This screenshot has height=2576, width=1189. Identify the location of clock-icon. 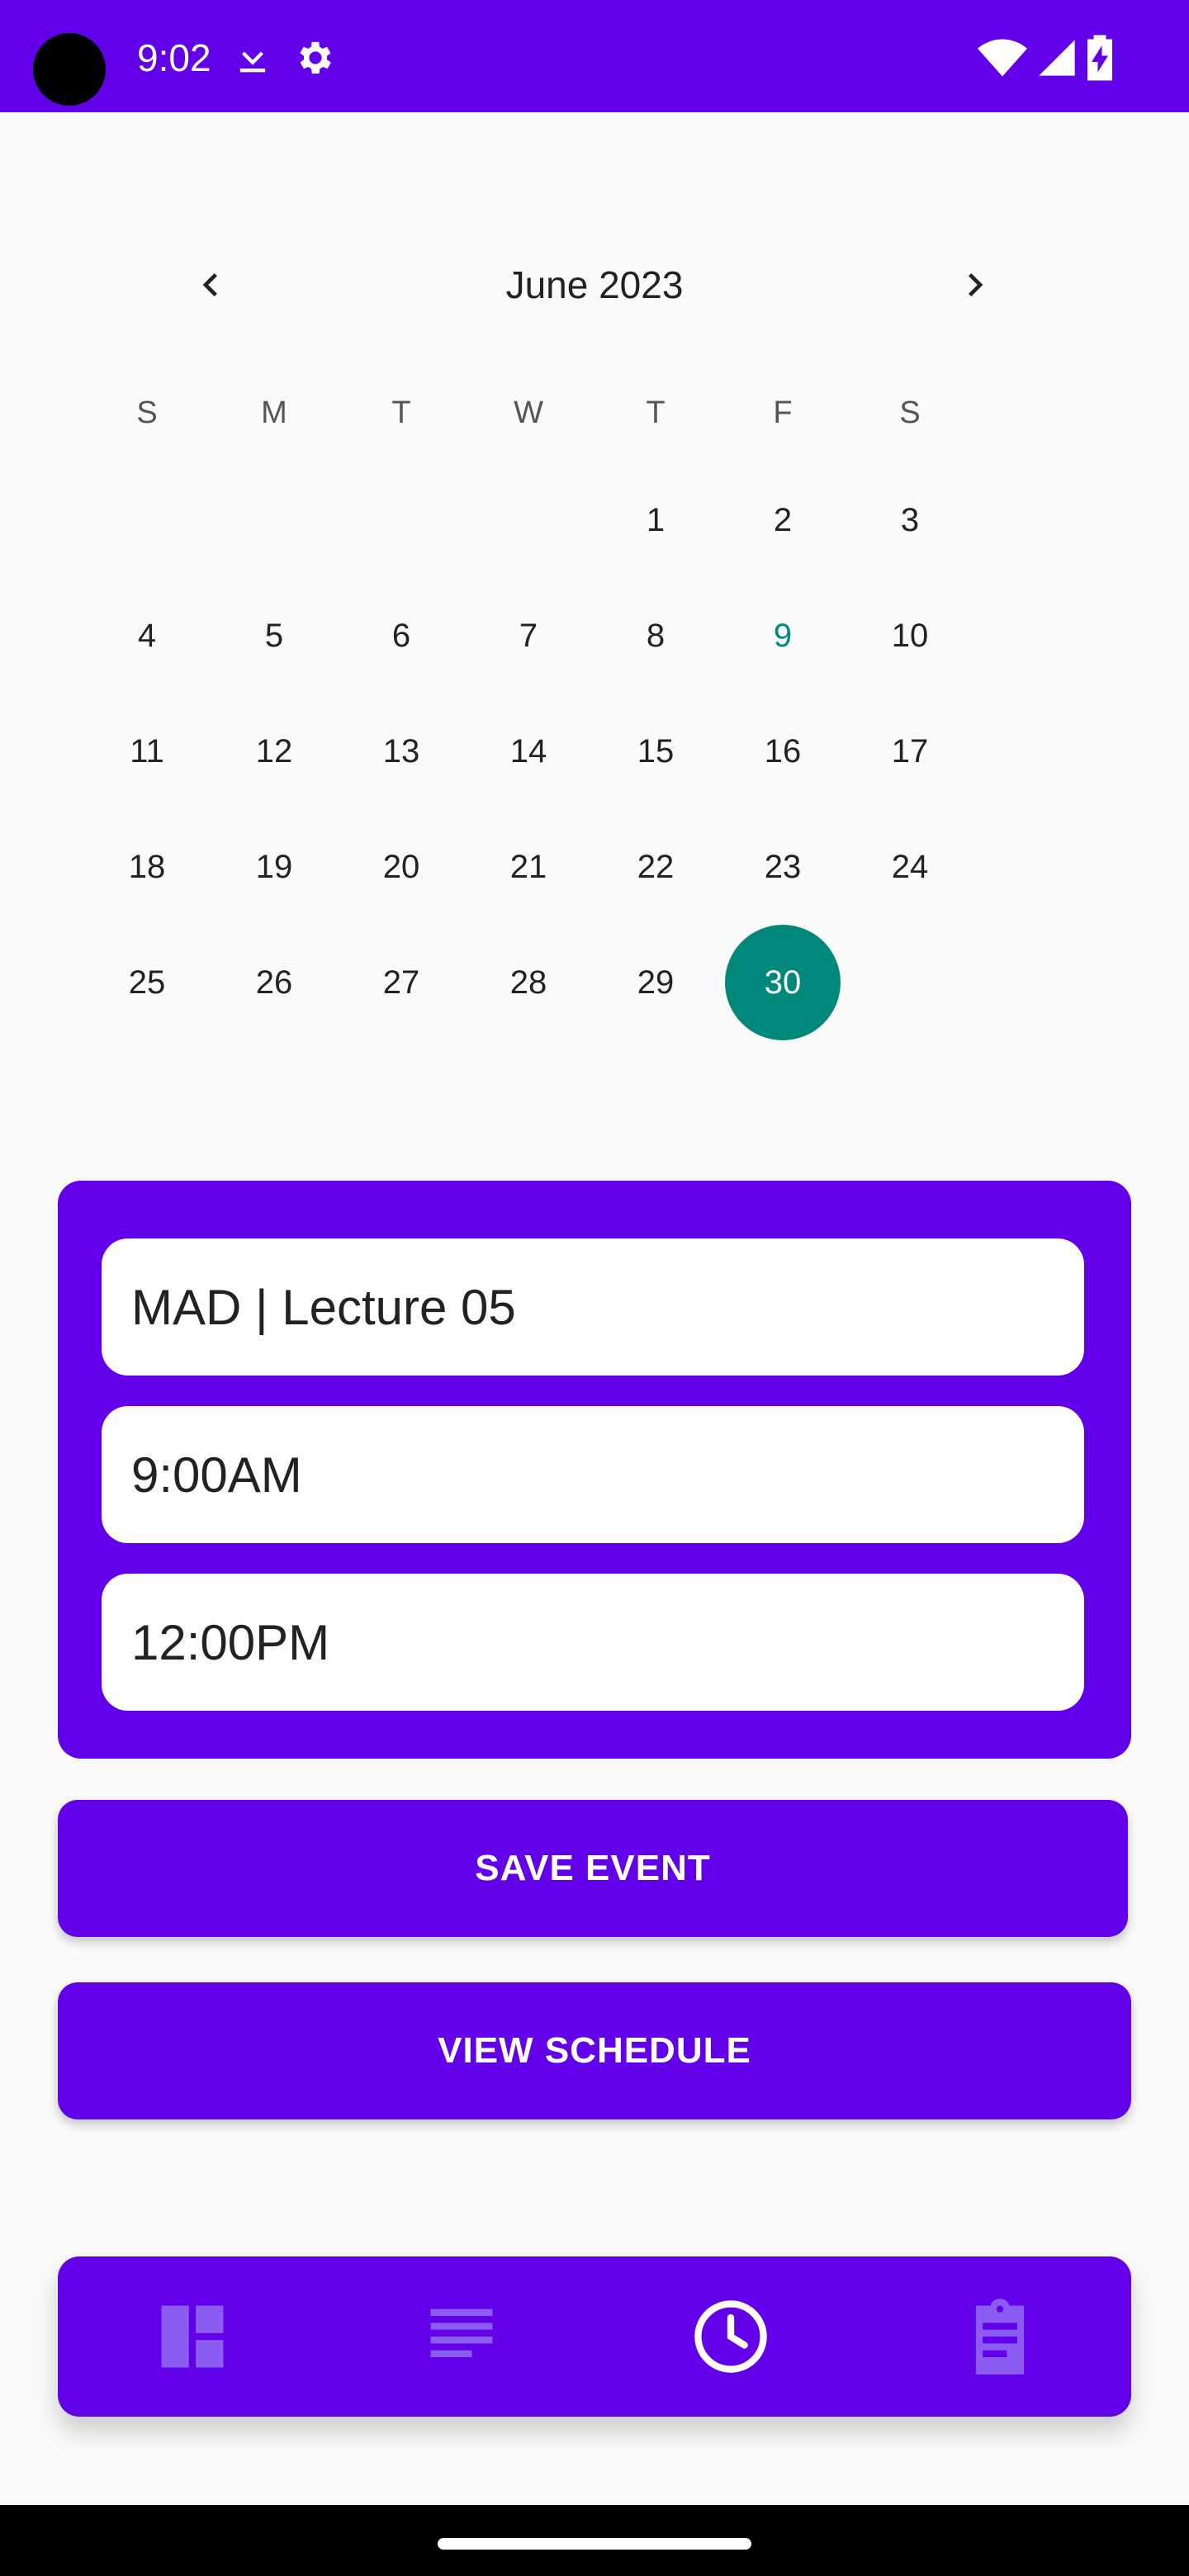
(730, 2336).